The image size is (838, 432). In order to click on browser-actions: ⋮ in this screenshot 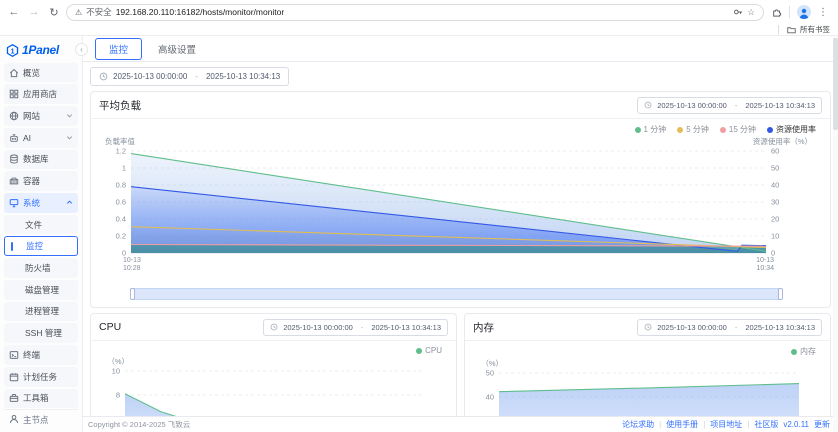, I will do `click(800, 12)`.